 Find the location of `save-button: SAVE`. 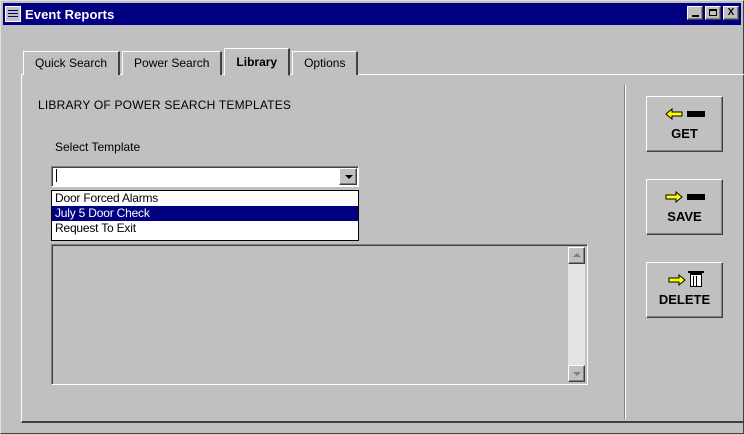

save-button: SAVE is located at coordinates (684, 207).